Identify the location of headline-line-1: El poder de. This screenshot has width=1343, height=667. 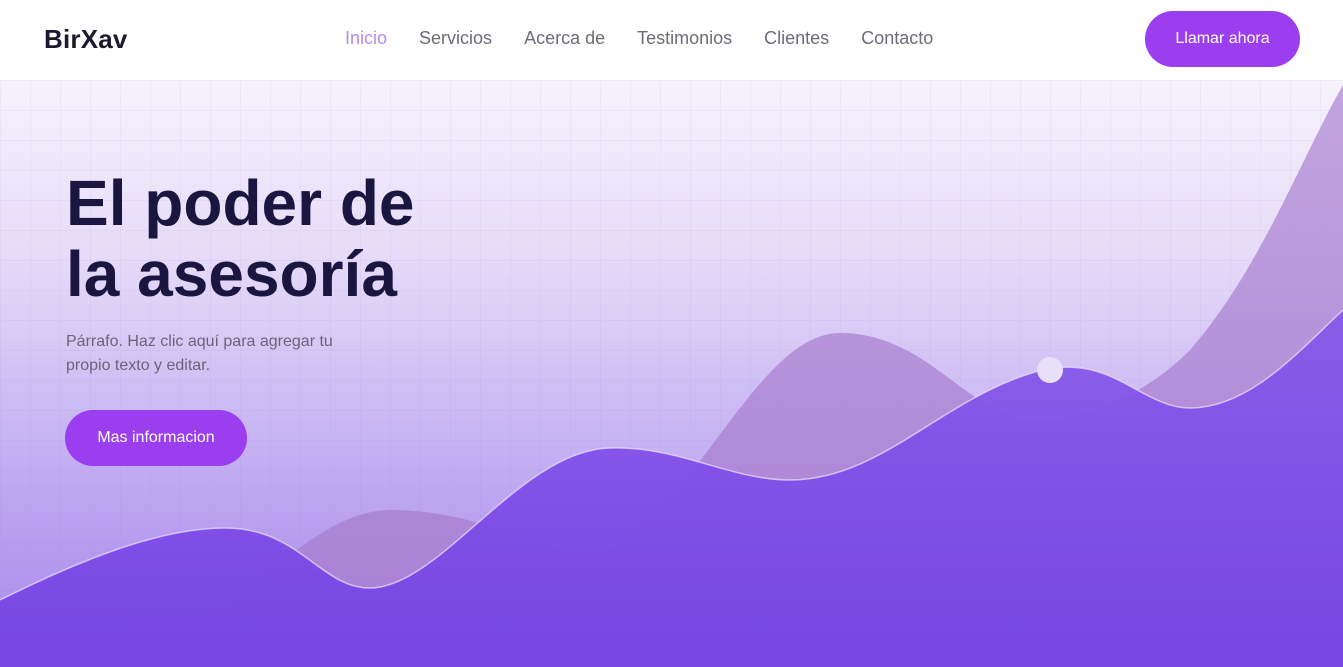
(240, 203).